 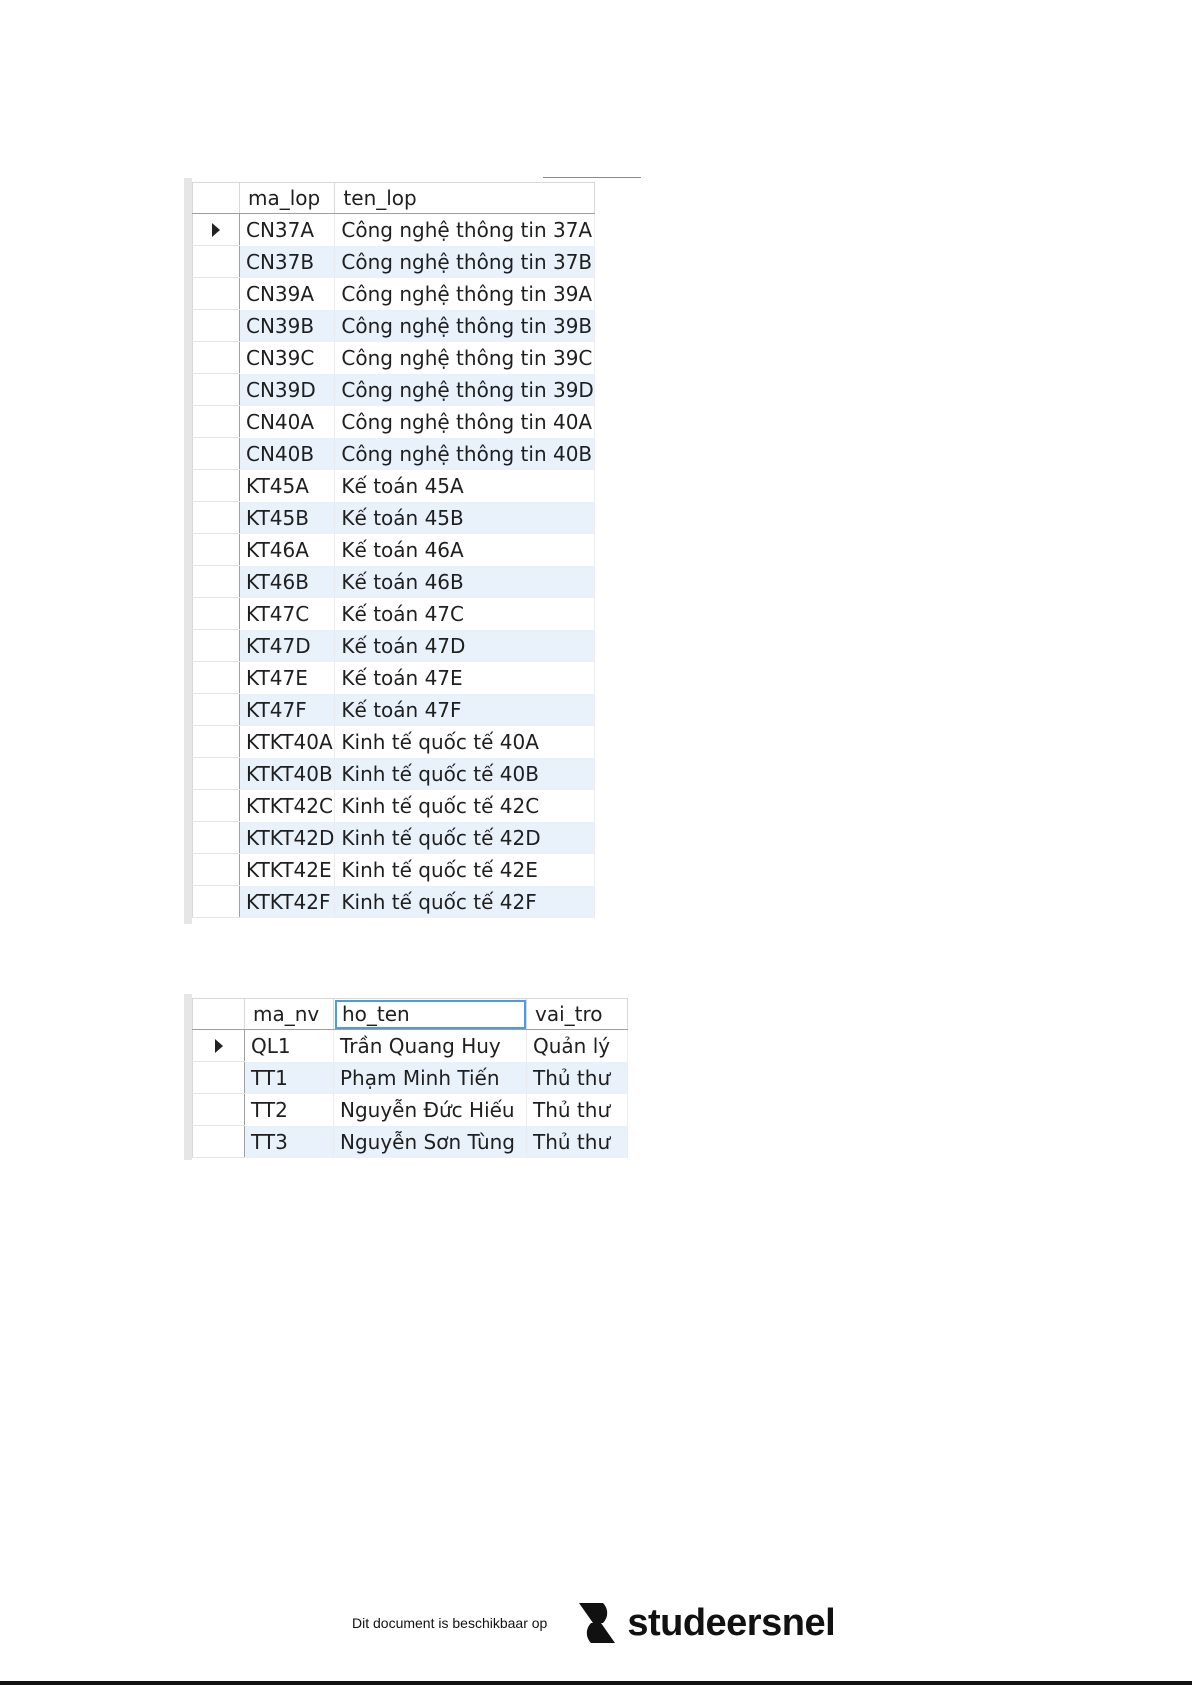 I want to click on table-cell: Công nghệ thông tin 39D, so click(x=464, y=389).